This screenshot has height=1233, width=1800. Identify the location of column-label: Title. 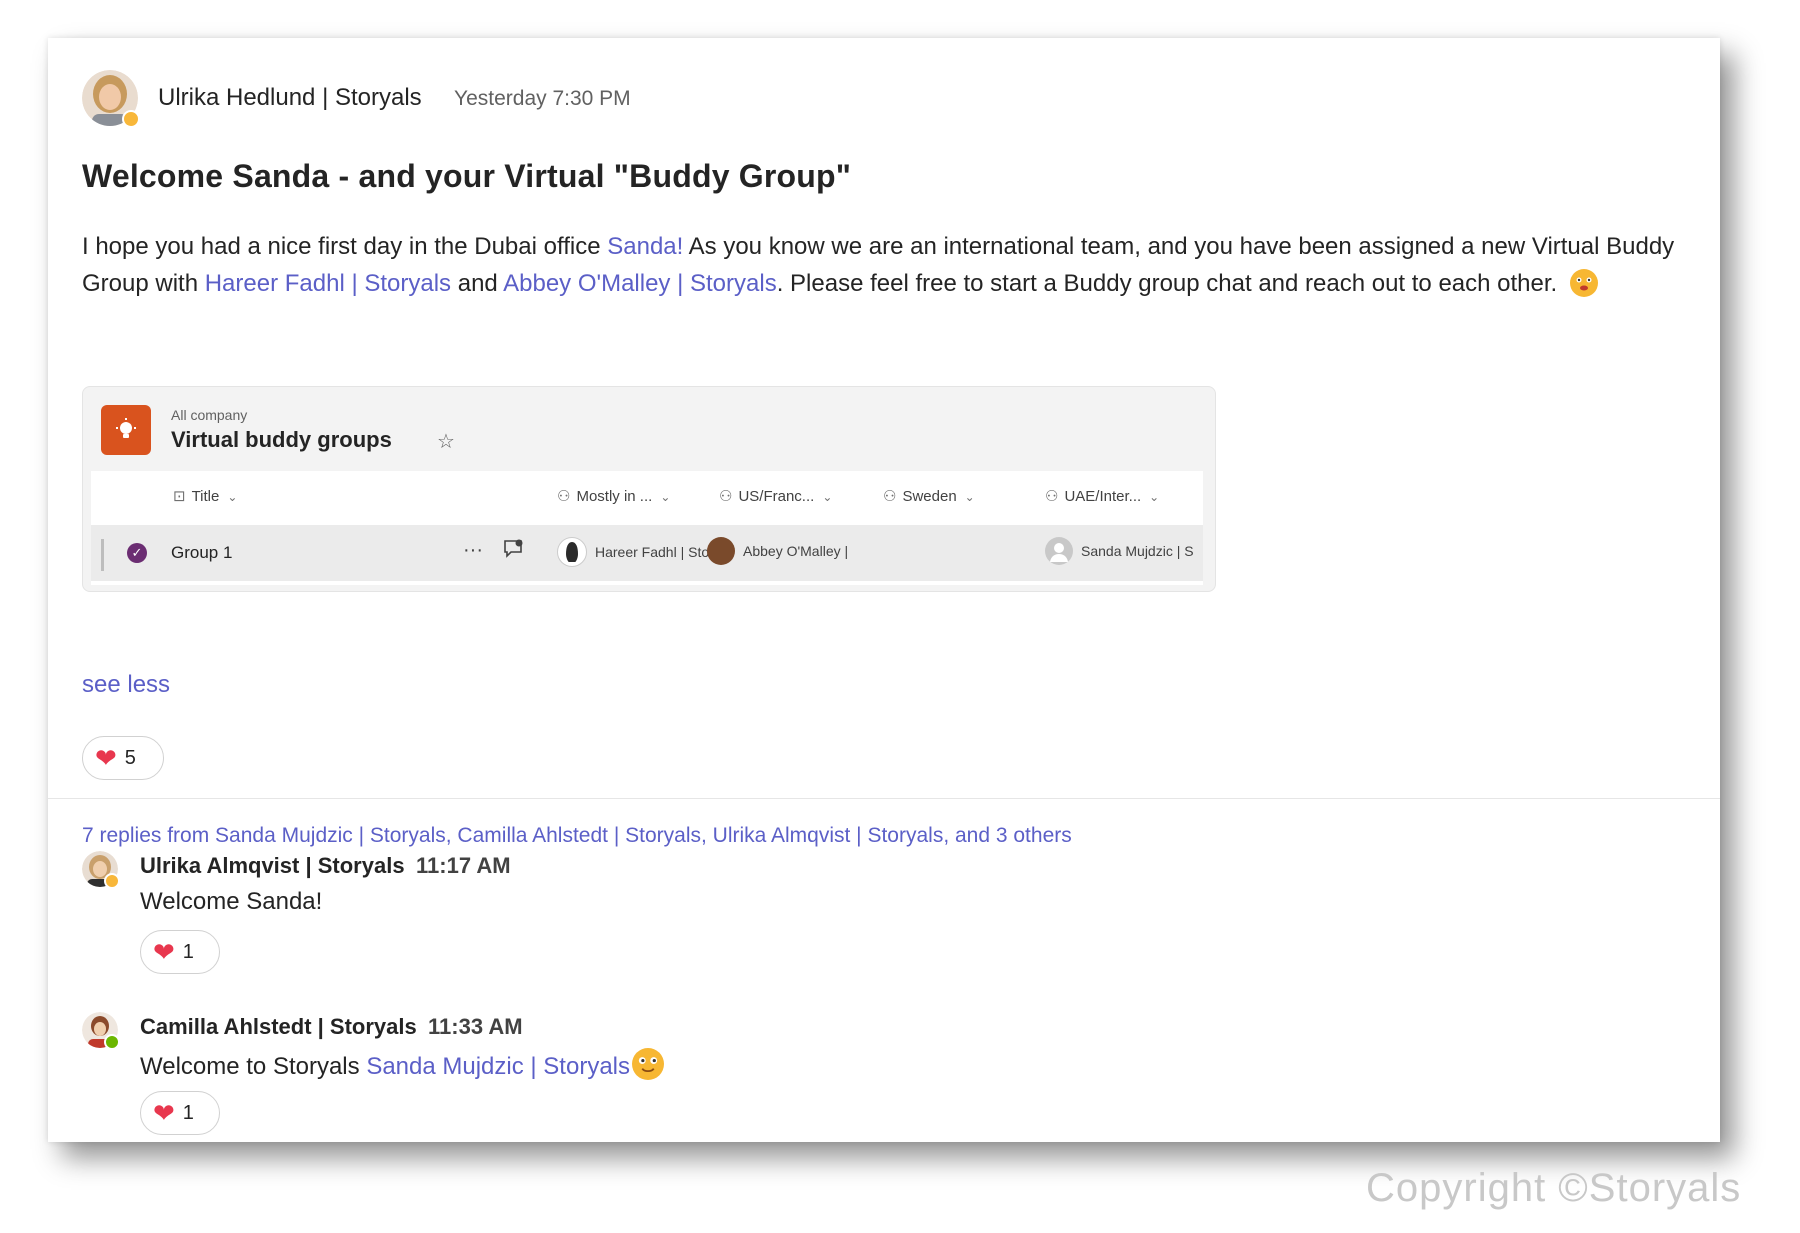
(205, 496).